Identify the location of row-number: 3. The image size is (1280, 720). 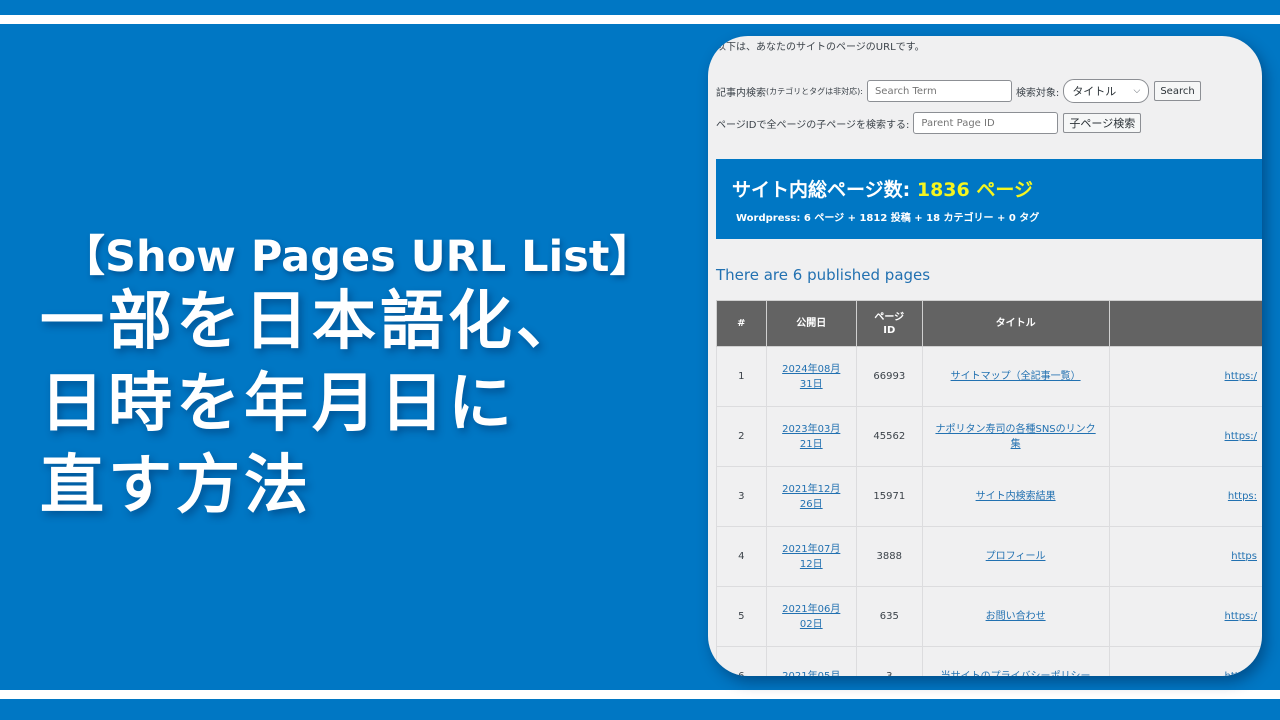
(741, 496).